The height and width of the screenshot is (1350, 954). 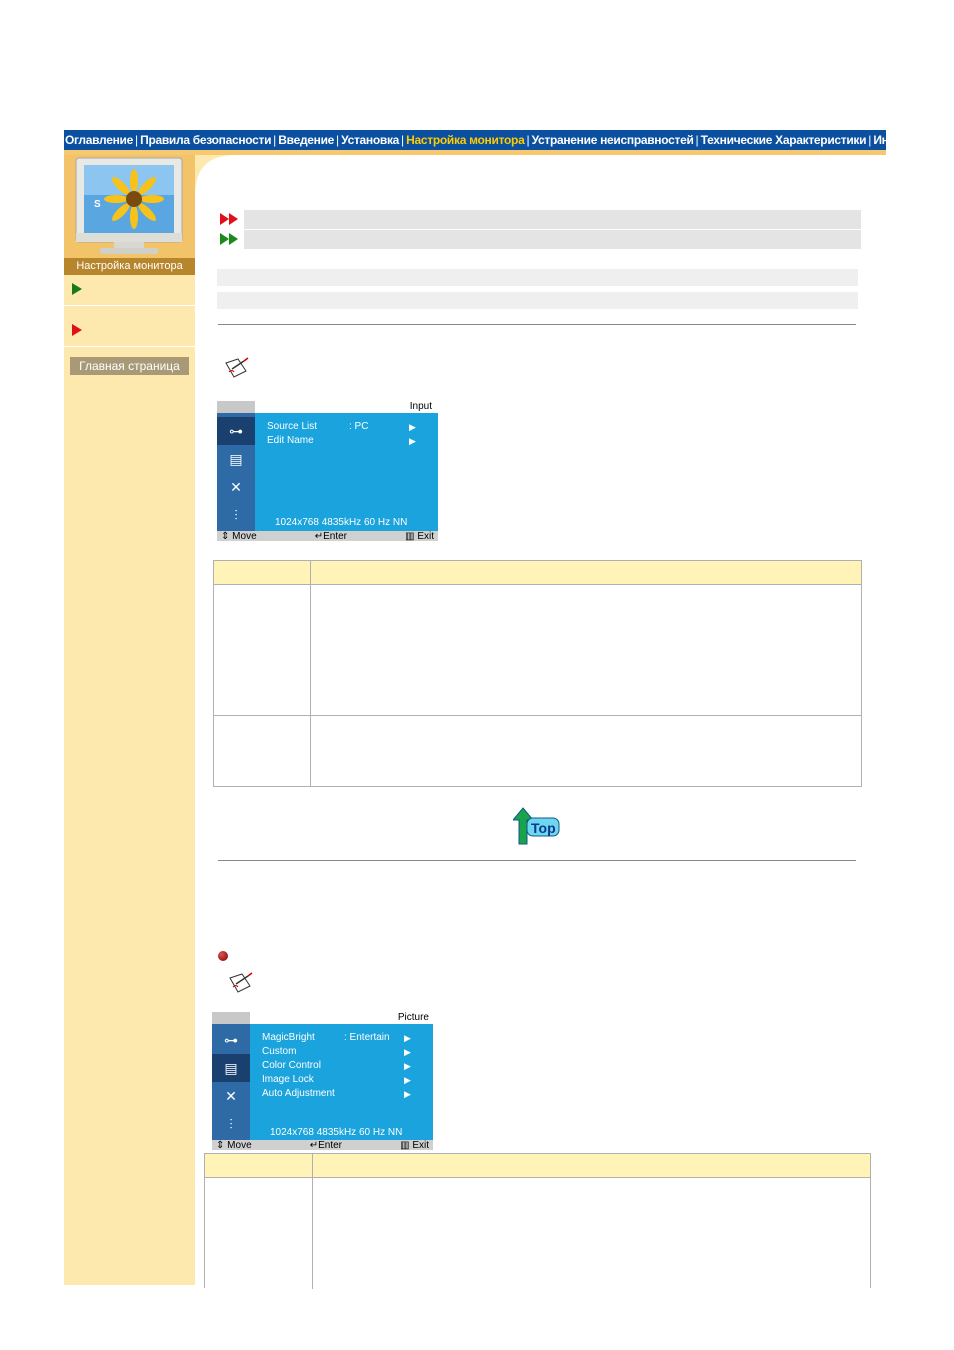 What do you see at coordinates (229, 219) in the screenshot?
I see `double-arrow-red-icon` at bounding box center [229, 219].